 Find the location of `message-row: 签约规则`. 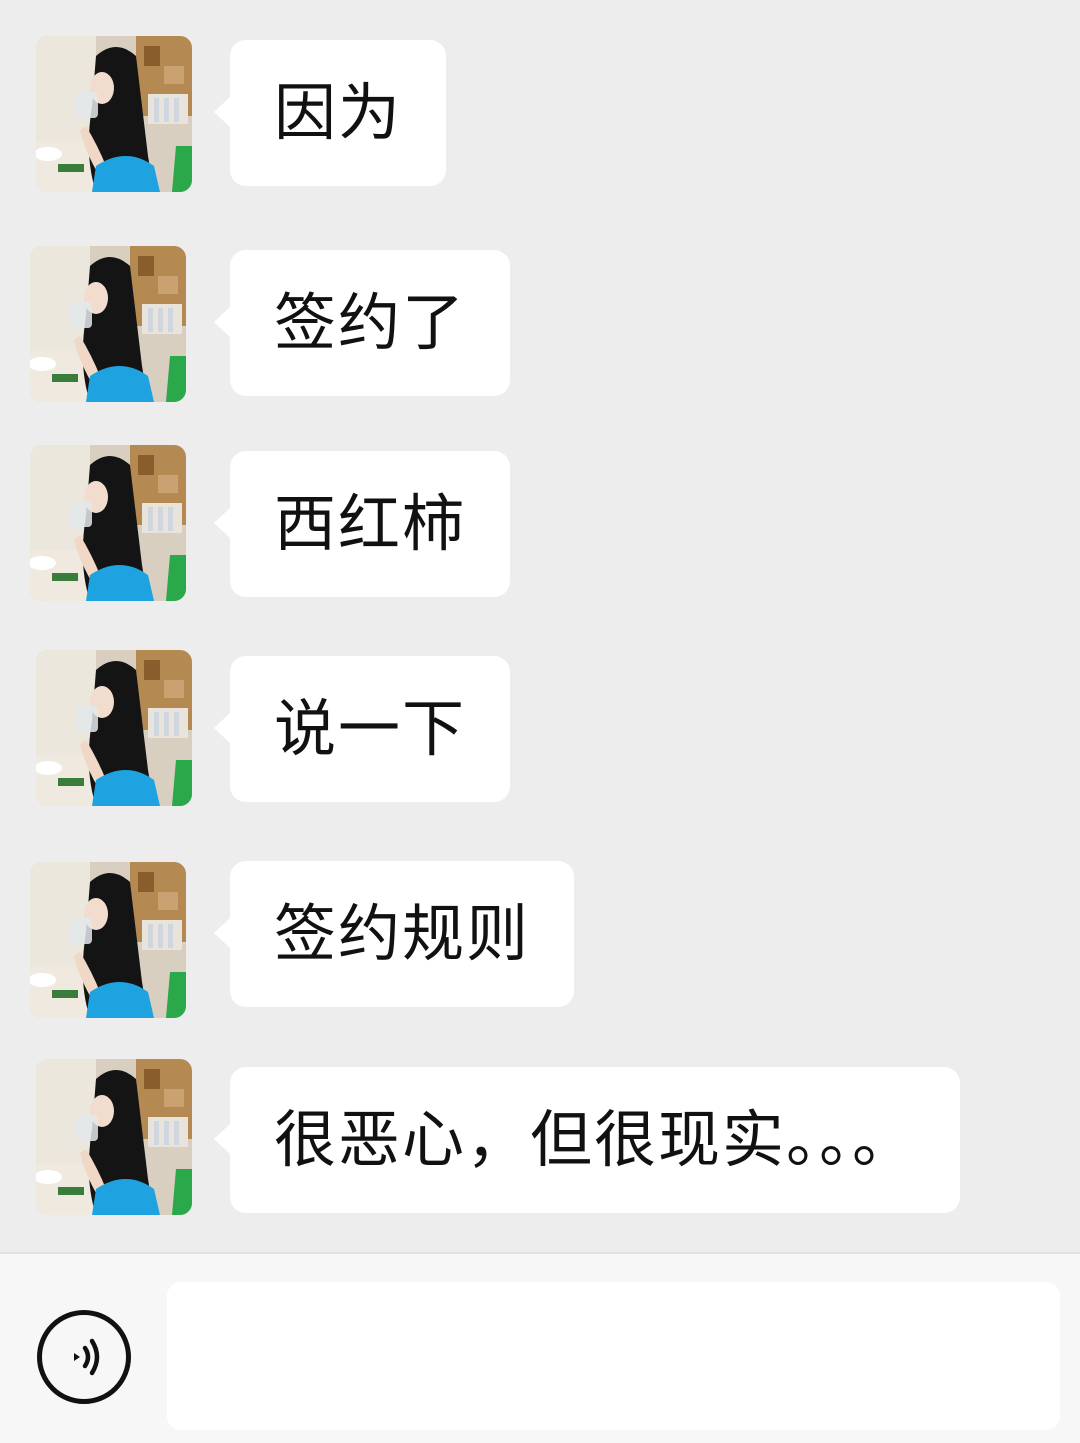

message-row: 签约规则 is located at coordinates (540, 941).